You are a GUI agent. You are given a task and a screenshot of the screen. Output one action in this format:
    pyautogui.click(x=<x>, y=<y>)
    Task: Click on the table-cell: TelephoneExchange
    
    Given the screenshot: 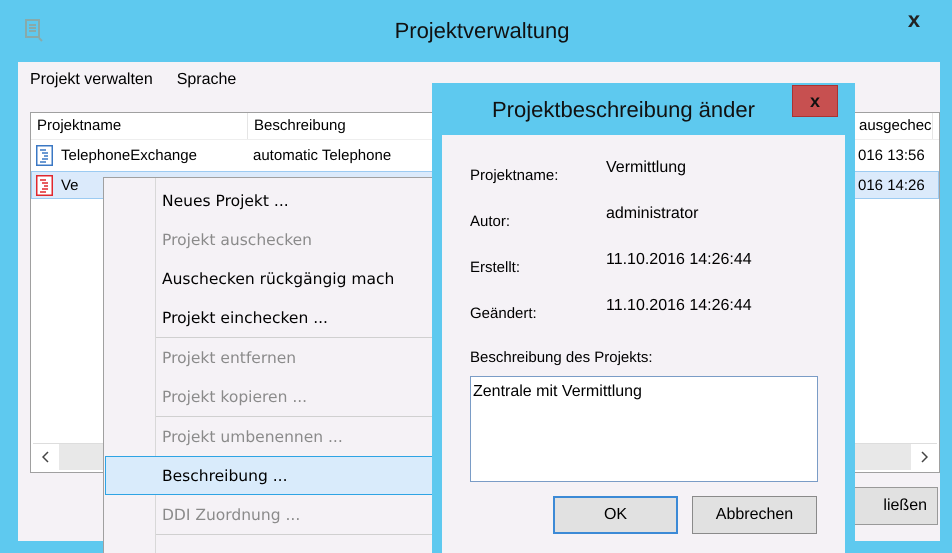 What is the action you would take?
    pyautogui.click(x=129, y=155)
    